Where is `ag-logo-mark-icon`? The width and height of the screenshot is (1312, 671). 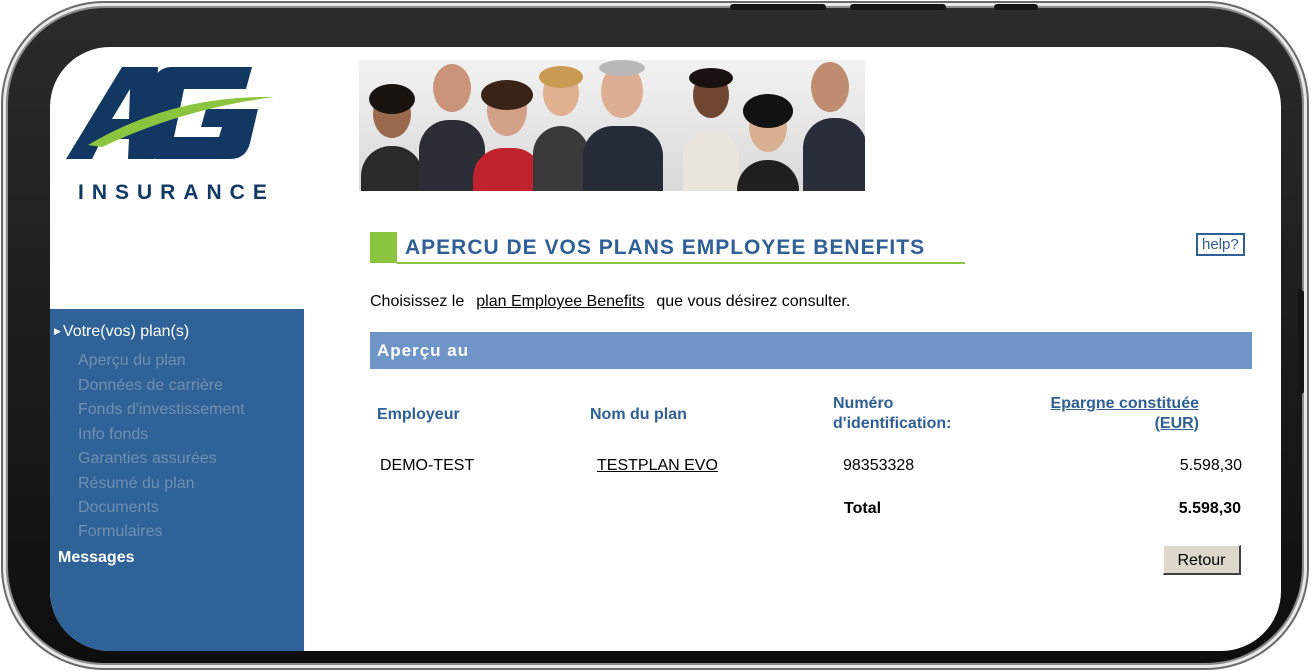
ag-logo-mark-icon is located at coordinates (170, 113).